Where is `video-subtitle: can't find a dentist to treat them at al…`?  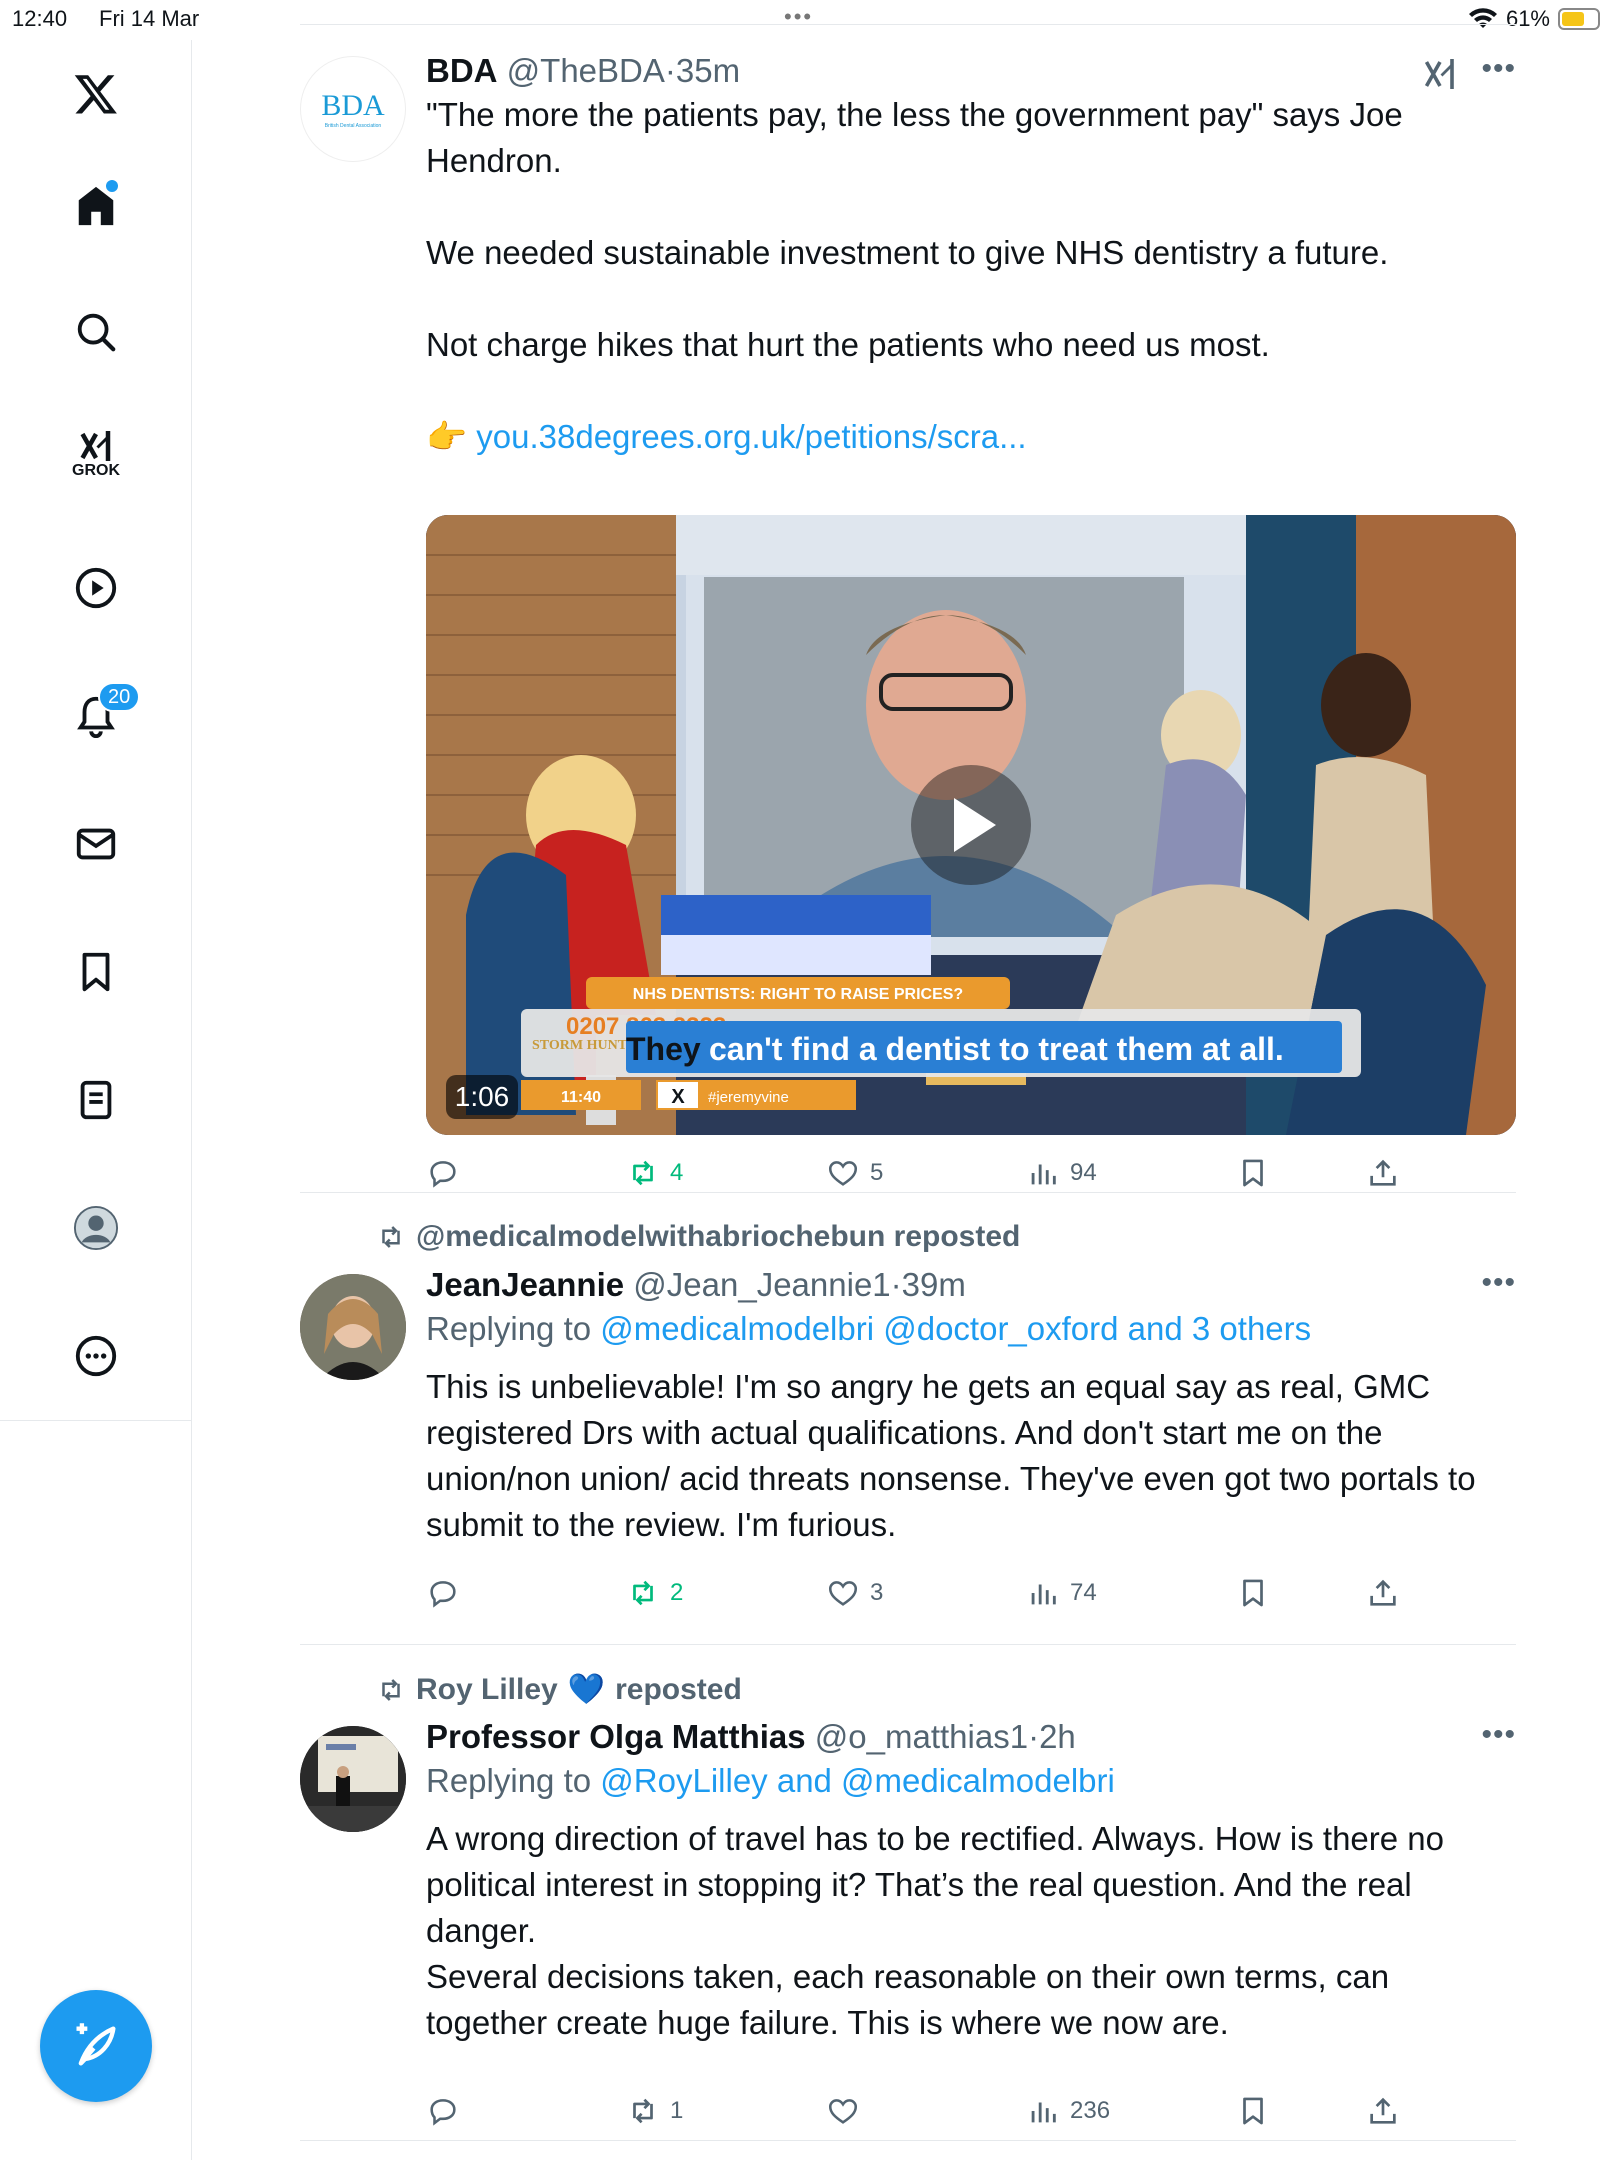 video-subtitle: can't find a dentist to treat them at al… is located at coordinates (996, 1049).